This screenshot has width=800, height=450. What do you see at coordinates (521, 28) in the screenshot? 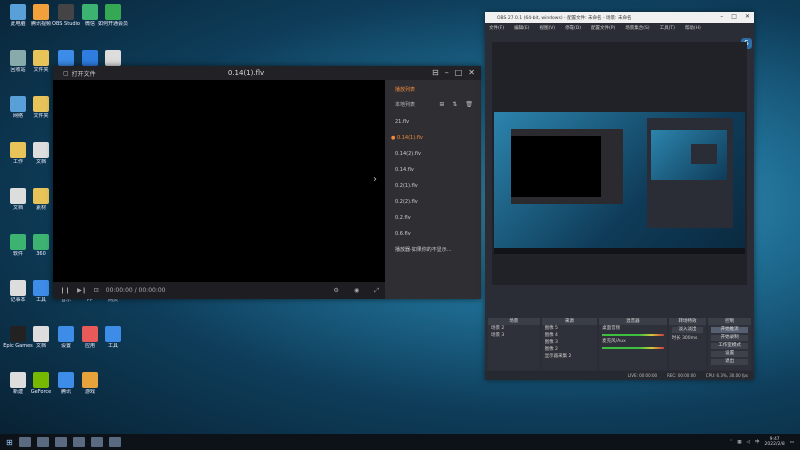
I see `obs-menu-item: 编辑(E)` at bounding box center [521, 28].